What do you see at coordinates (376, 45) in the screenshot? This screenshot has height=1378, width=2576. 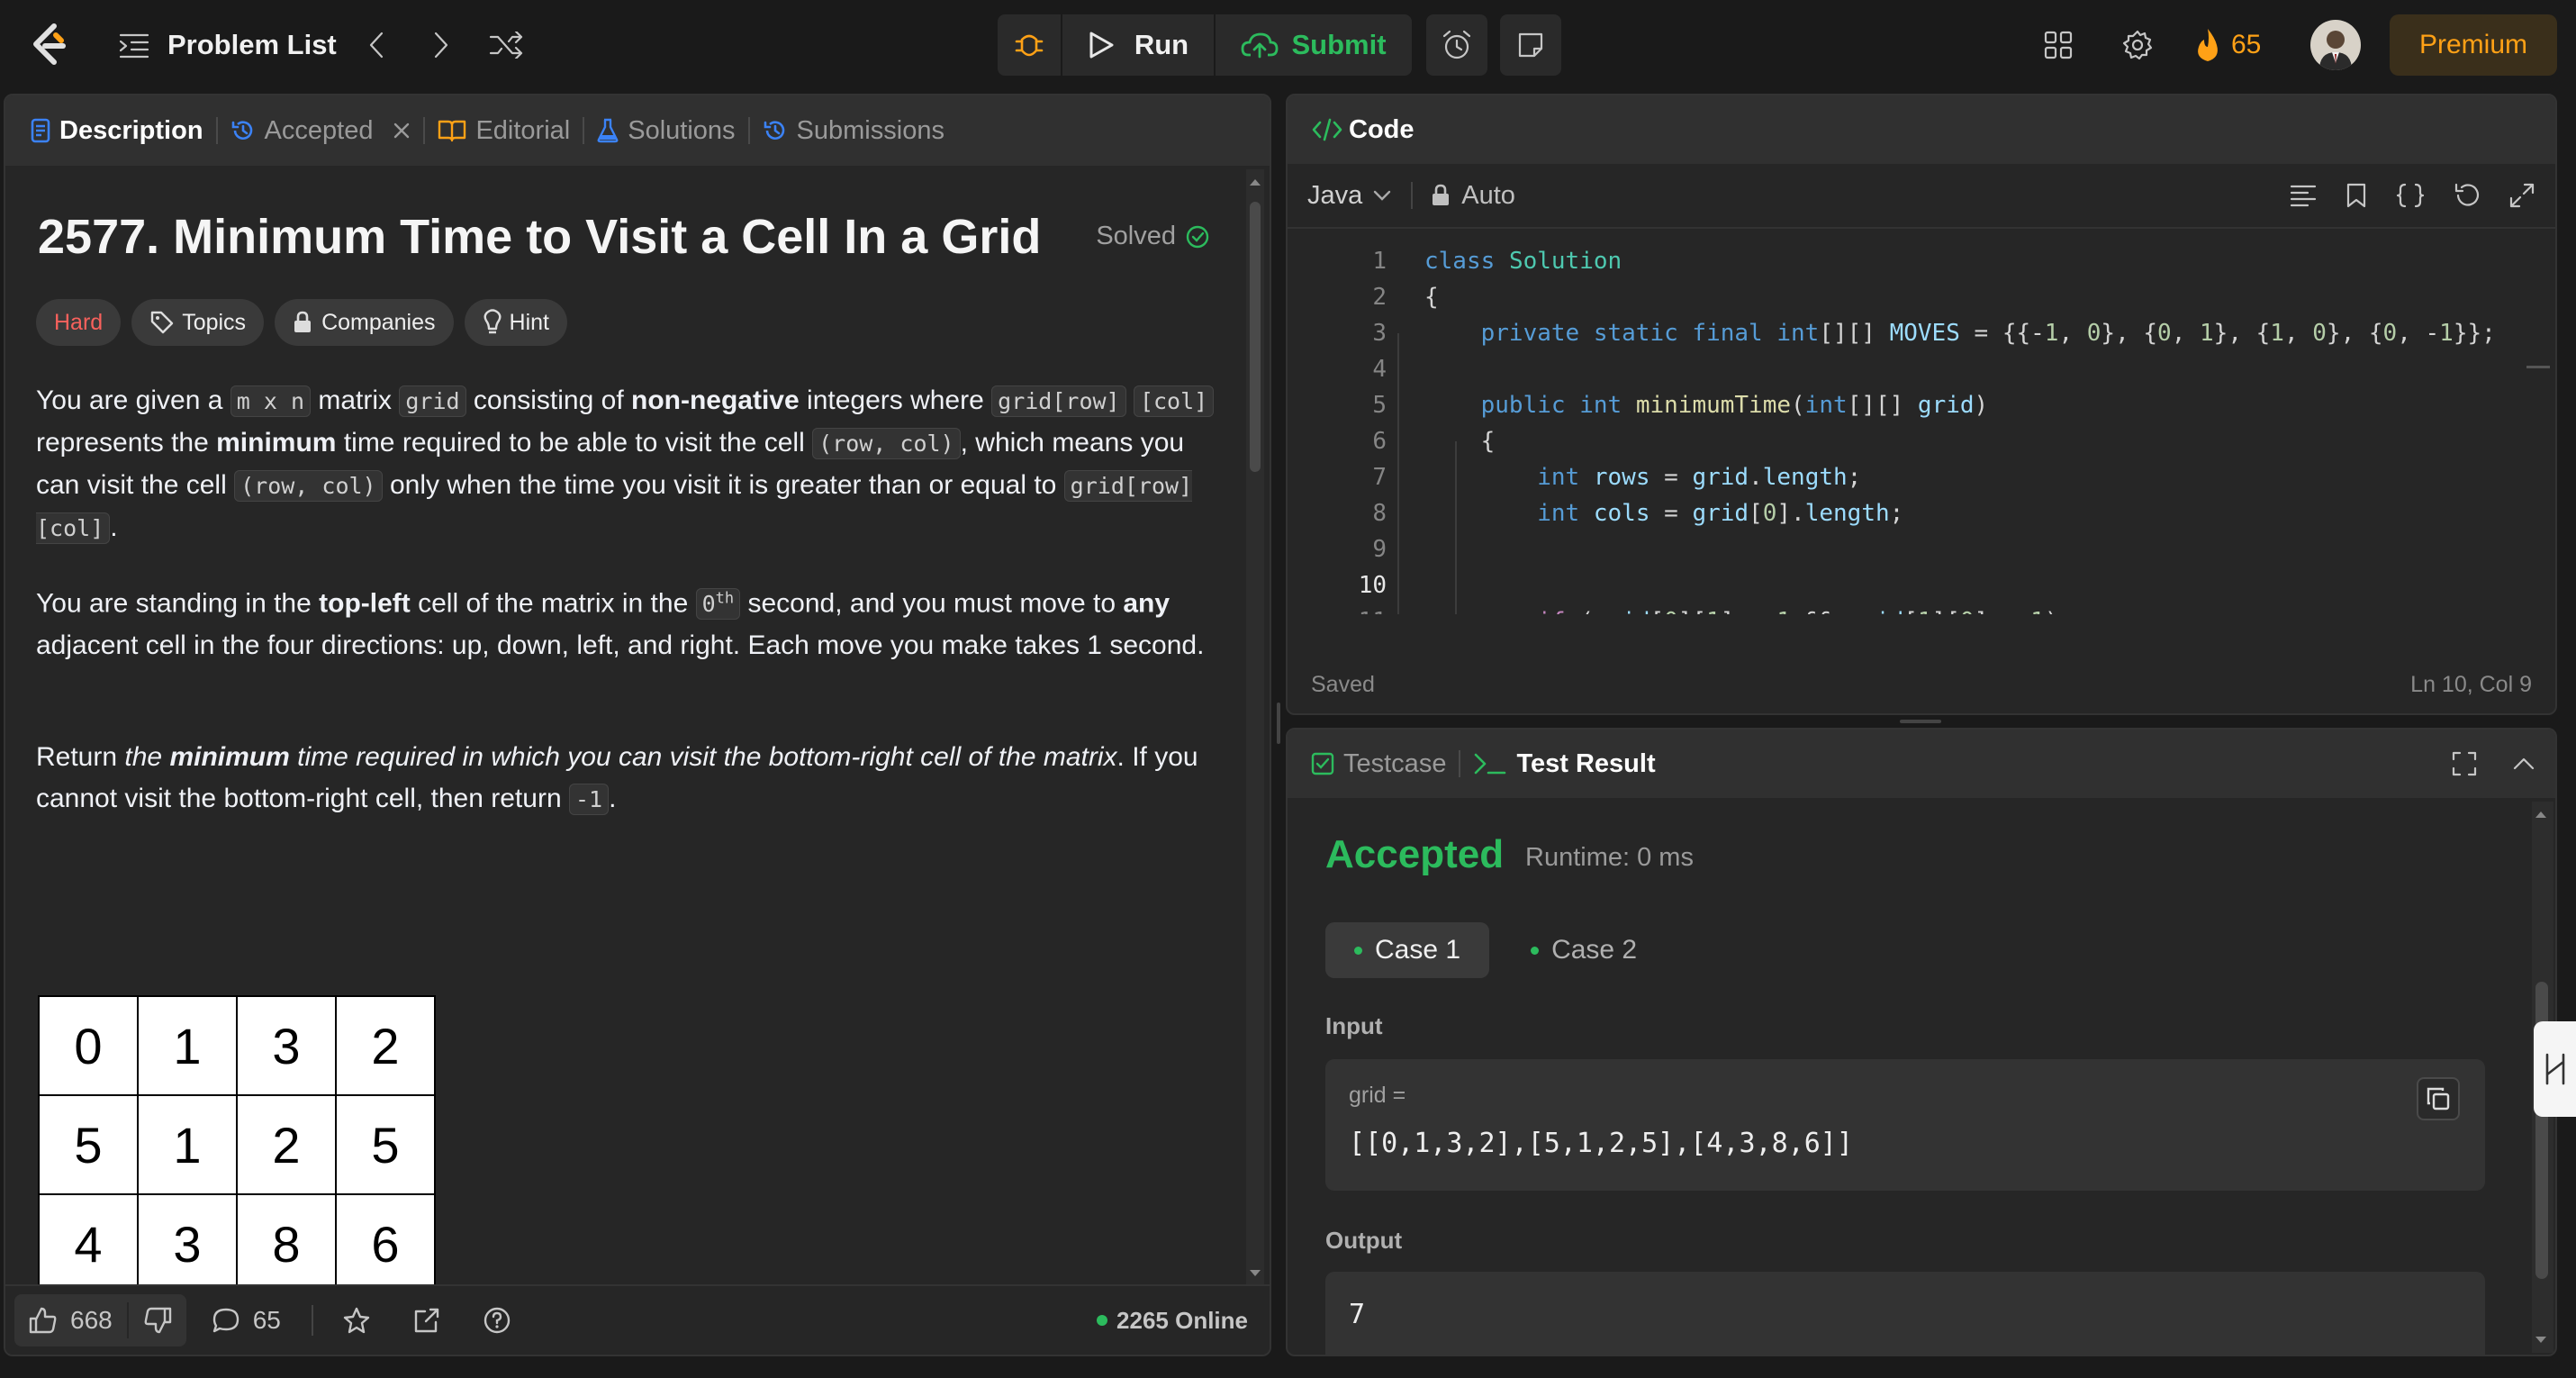 I see `prev-problem-button` at bounding box center [376, 45].